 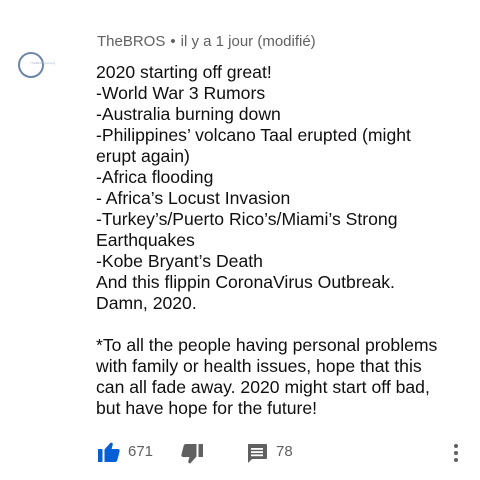 What do you see at coordinates (141, 451) in the screenshot?
I see `like-count: 671` at bounding box center [141, 451].